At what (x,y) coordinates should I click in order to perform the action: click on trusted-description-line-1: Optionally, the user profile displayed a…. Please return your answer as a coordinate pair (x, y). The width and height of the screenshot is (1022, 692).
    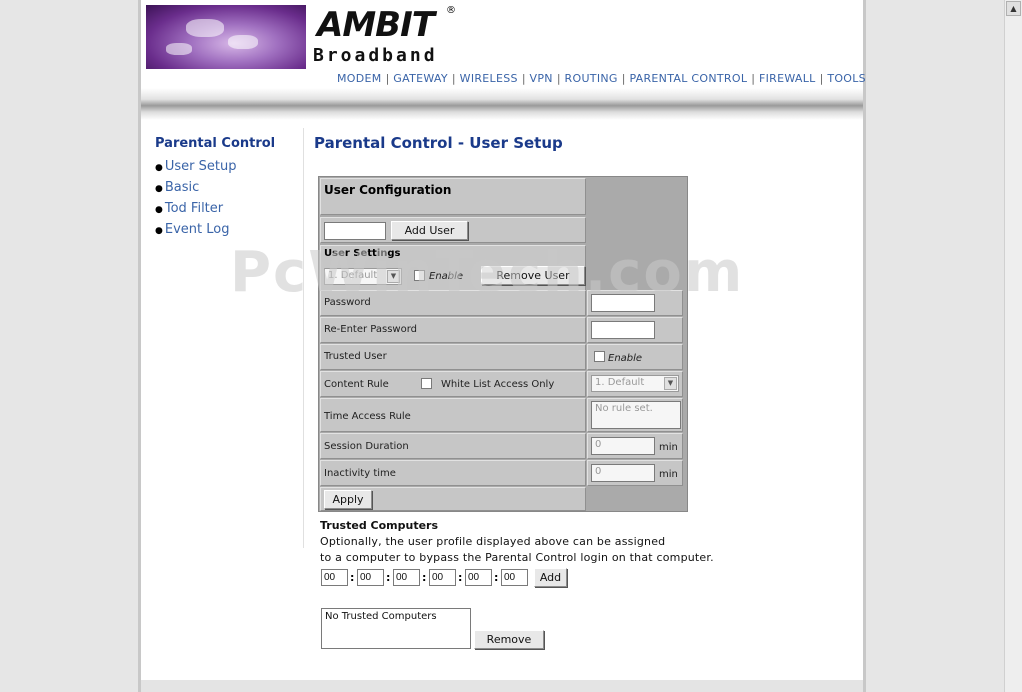
    Looking at the image, I should click on (493, 541).